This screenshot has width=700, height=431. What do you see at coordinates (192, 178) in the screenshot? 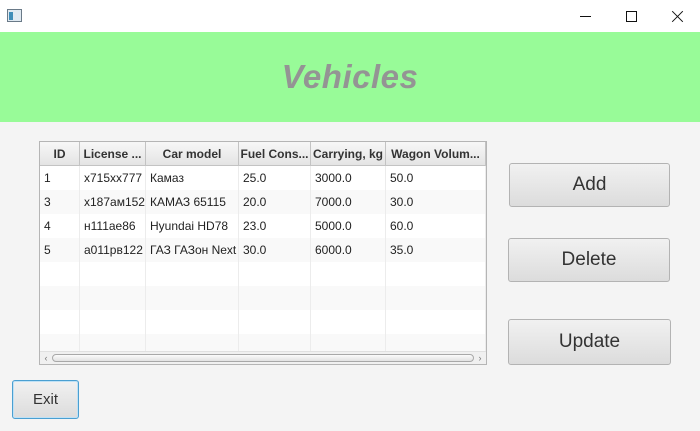
I see `cell-car-model: Камаз` at bounding box center [192, 178].